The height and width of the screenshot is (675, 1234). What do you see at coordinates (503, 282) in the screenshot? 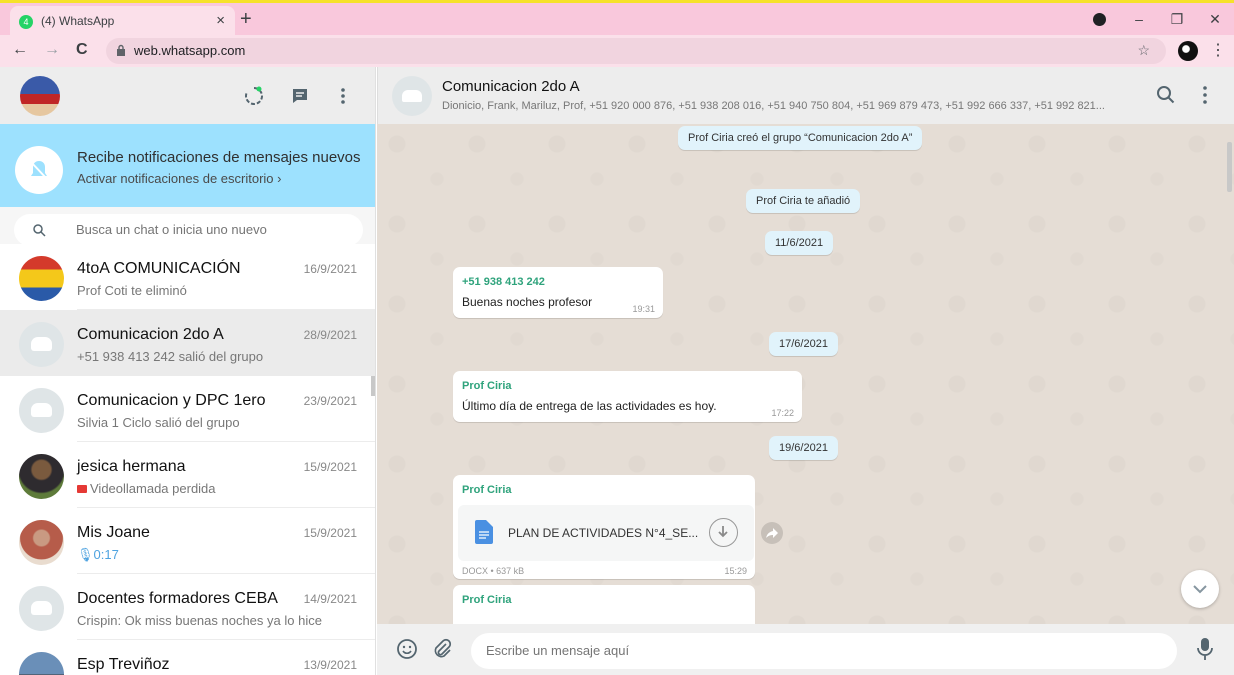
I see `message-sender: +51 938 413 242` at bounding box center [503, 282].